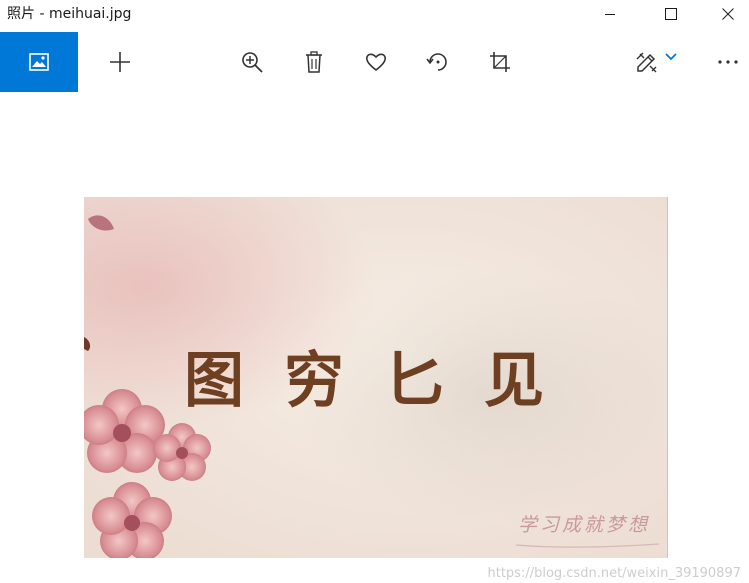 This screenshot has width=749, height=583. What do you see at coordinates (671, 57) in the screenshot?
I see `chevron-down-icon` at bounding box center [671, 57].